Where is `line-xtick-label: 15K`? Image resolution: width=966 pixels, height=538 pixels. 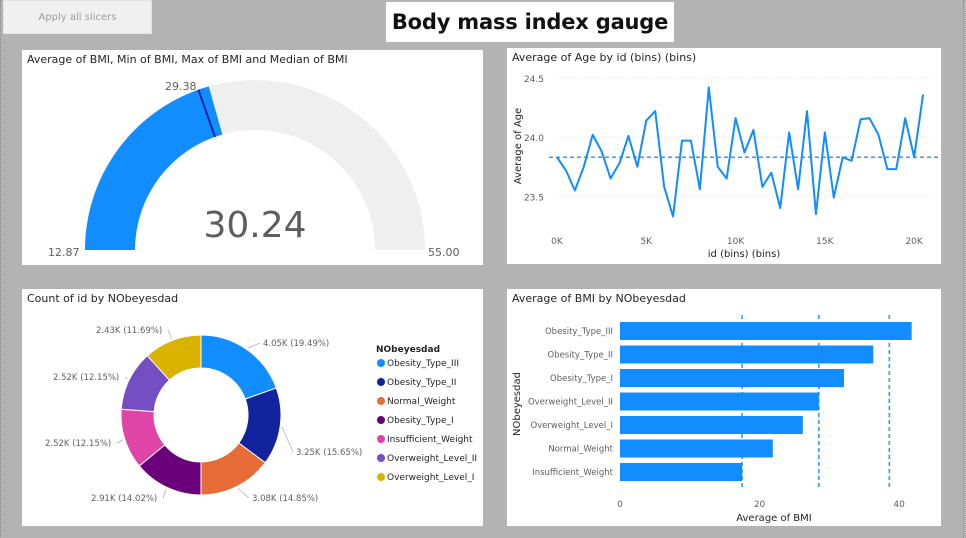
line-xtick-label: 15K is located at coordinates (825, 242).